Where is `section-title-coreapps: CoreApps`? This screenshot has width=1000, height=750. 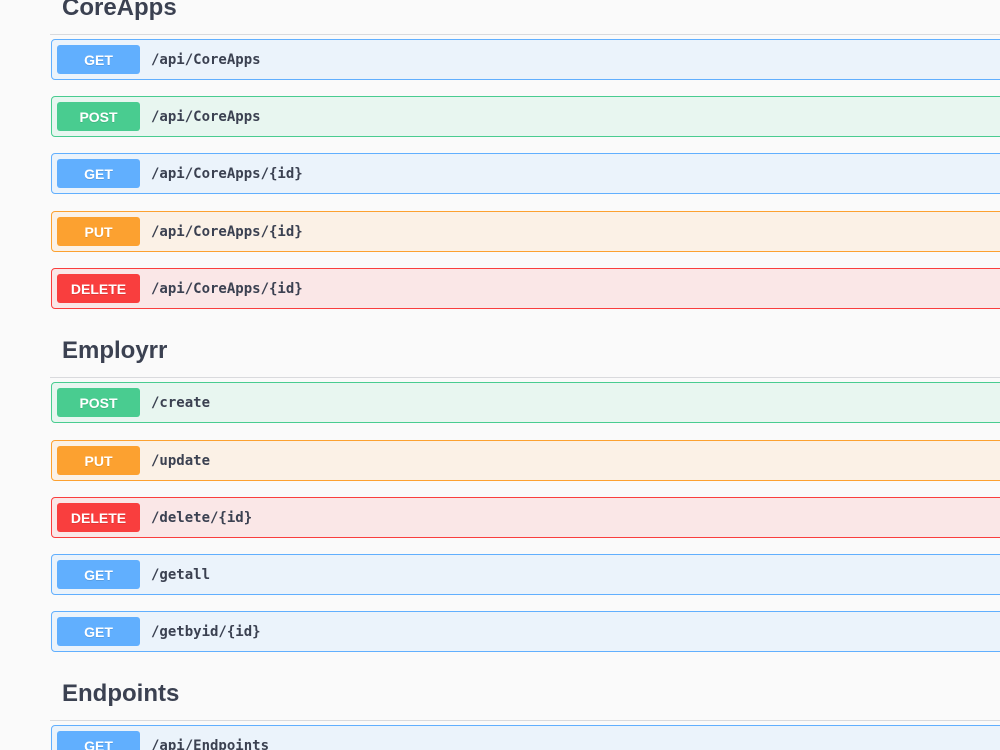 section-title-coreapps: CoreApps is located at coordinates (119, 11).